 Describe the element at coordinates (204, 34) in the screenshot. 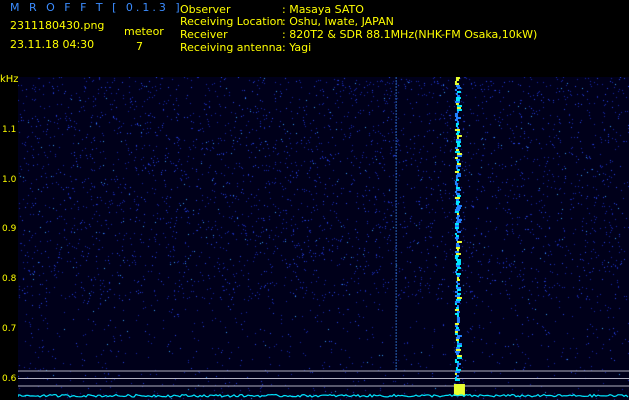

I see `info-receiver-key: Receiver` at that location.